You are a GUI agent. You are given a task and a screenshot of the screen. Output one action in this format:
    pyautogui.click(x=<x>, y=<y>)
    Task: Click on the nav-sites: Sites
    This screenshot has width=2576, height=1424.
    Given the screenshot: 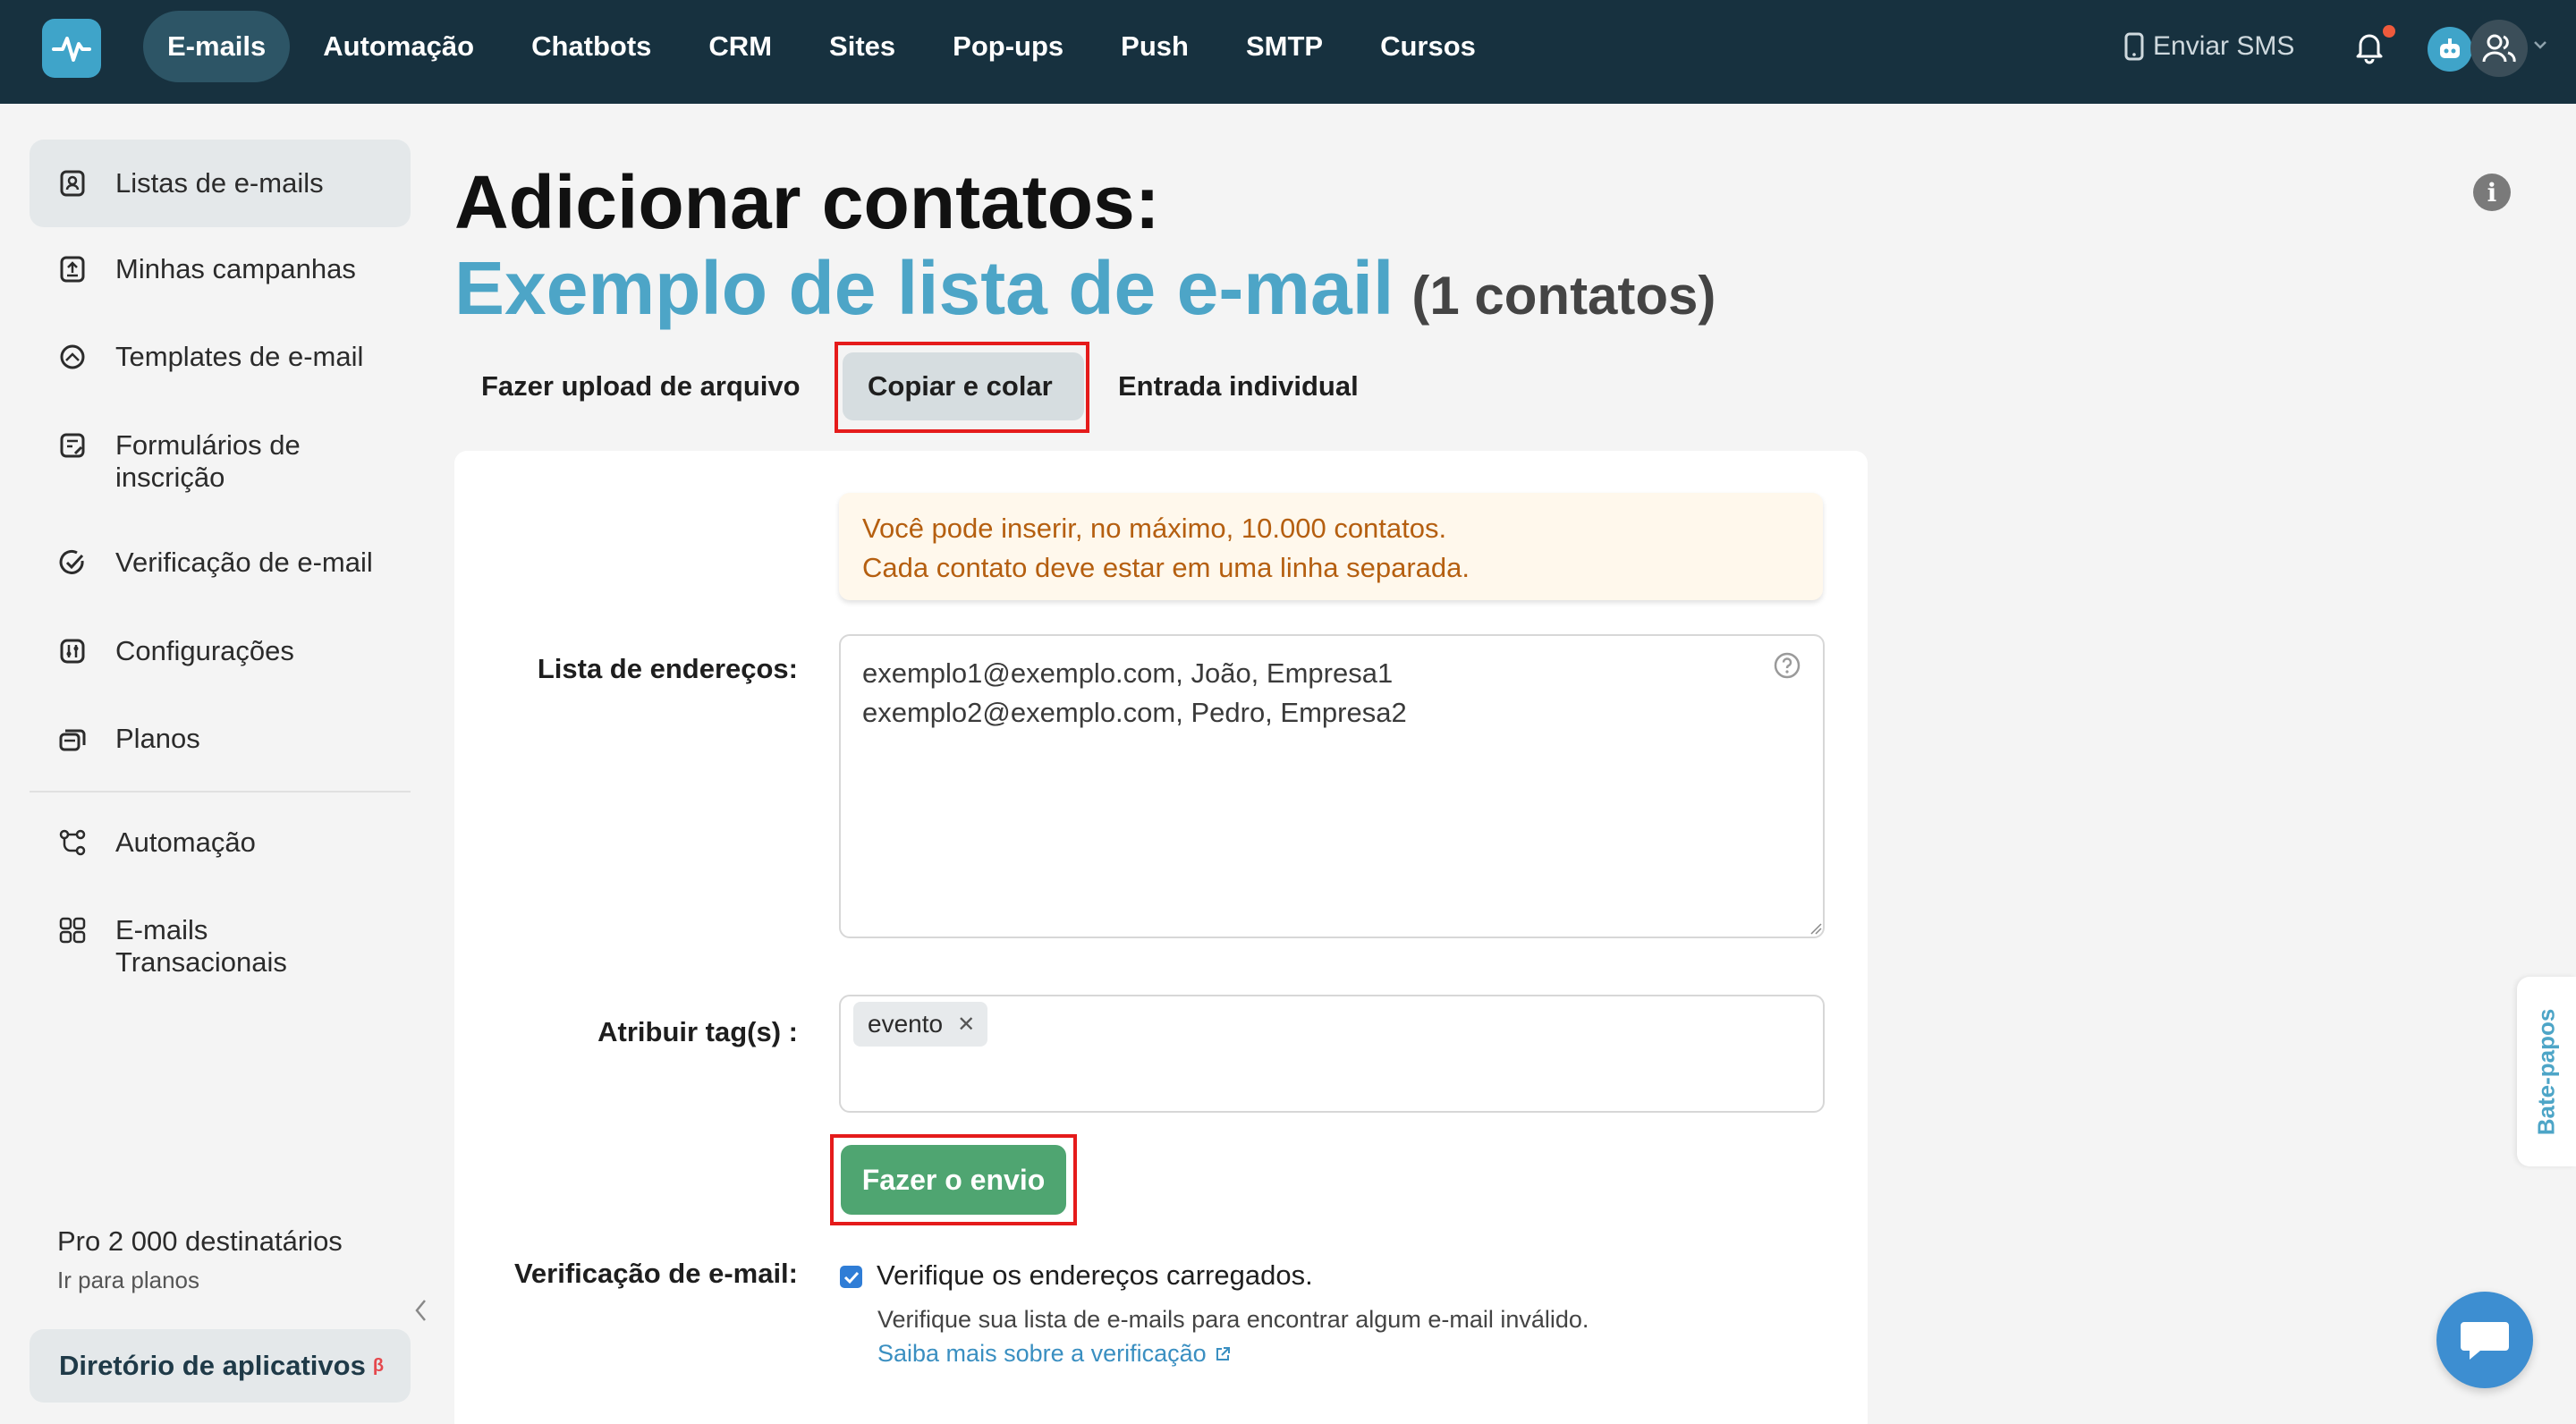 What is the action you would take?
    pyautogui.click(x=862, y=46)
    